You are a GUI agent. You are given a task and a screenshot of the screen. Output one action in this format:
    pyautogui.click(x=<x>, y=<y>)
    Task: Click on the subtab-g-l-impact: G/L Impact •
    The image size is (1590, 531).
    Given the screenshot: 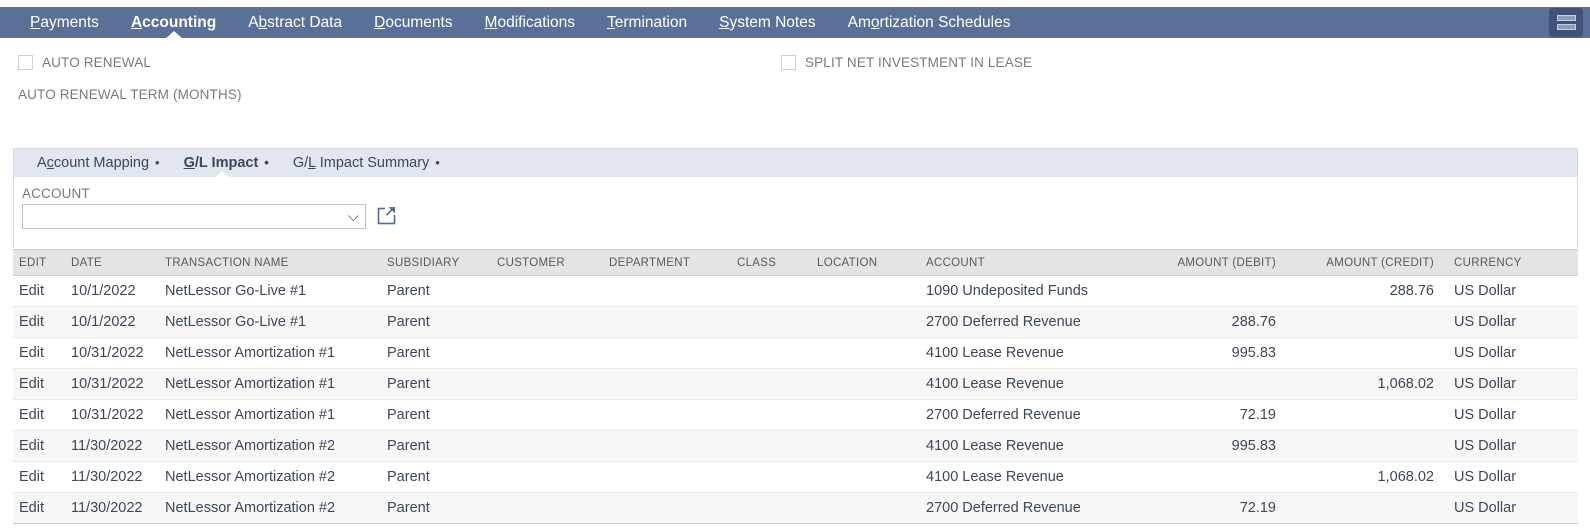 What is the action you would take?
    pyautogui.click(x=226, y=163)
    